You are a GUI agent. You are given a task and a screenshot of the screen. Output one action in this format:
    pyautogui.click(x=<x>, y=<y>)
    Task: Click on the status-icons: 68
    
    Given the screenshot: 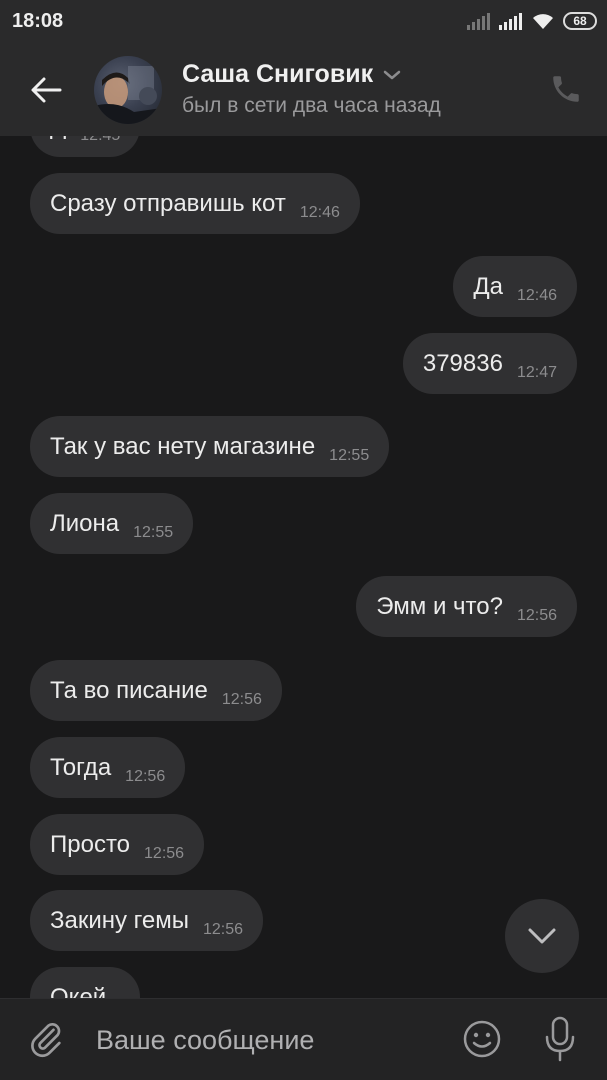 What is the action you would take?
    pyautogui.click(x=532, y=21)
    